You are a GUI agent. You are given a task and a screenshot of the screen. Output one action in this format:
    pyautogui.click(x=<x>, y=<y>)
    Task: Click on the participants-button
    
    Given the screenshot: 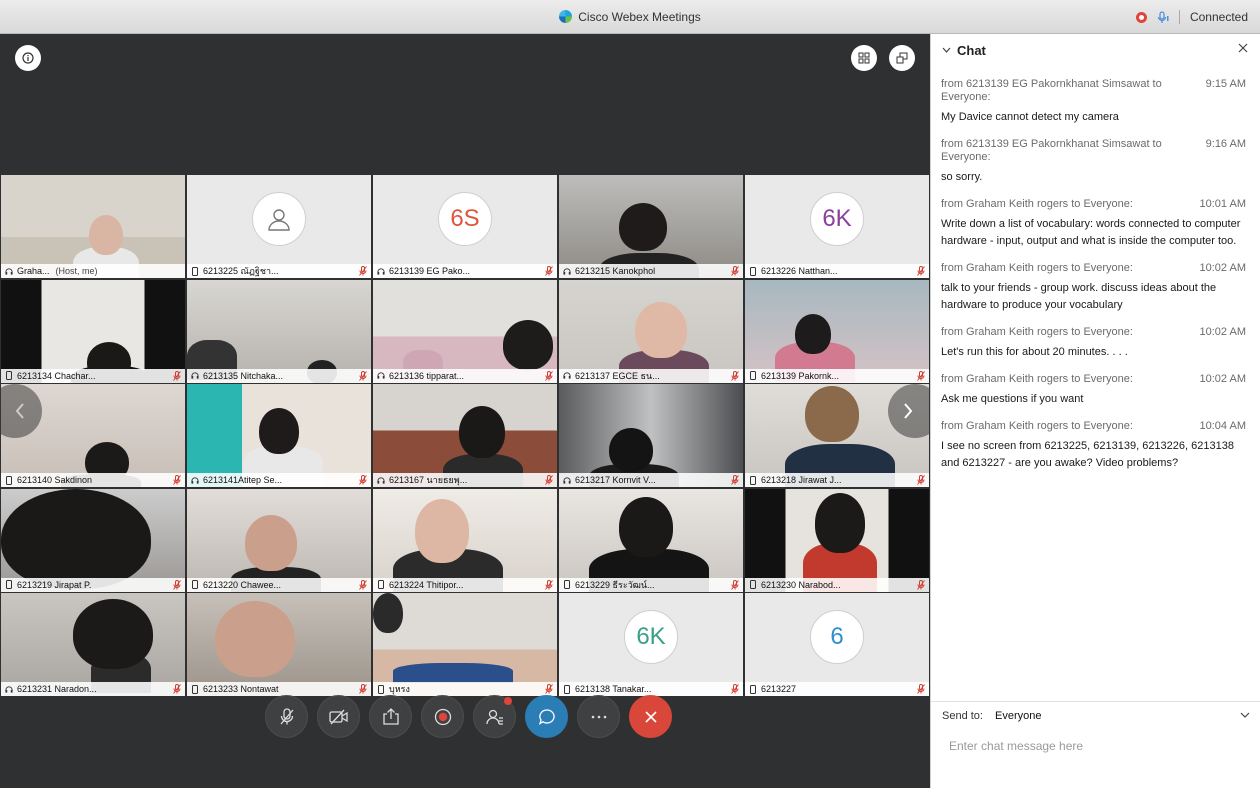 What is the action you would take?
    pyautogui.click(x=494, y=716)
    